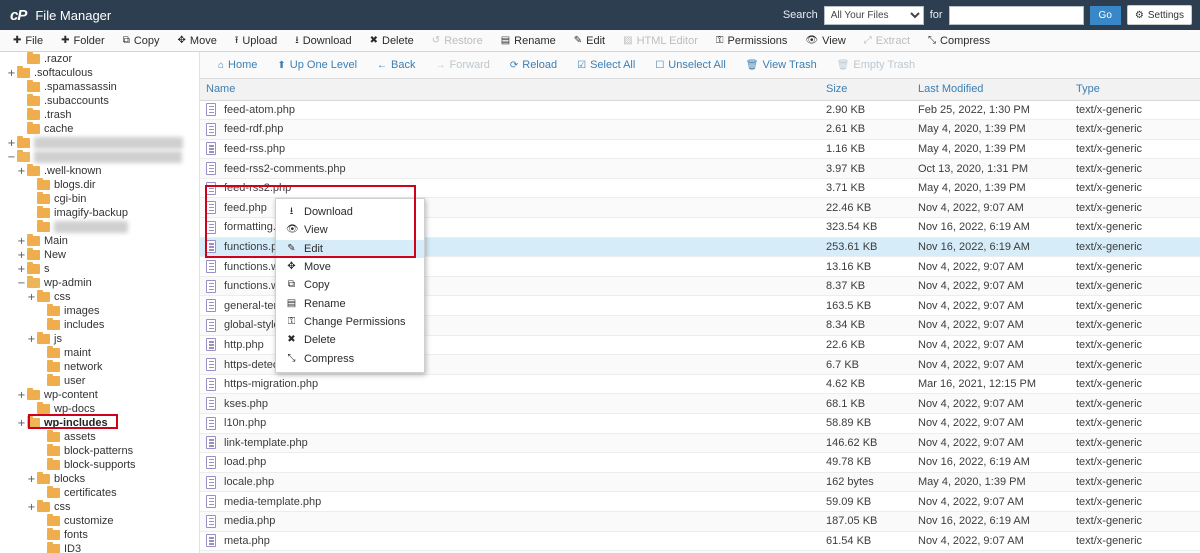 Image resolution: width=1200 pixels, height=553 pixels. Describe the element at coordinates (510, 462) in the screenshot. I see `cell-name: load.php` at that location.